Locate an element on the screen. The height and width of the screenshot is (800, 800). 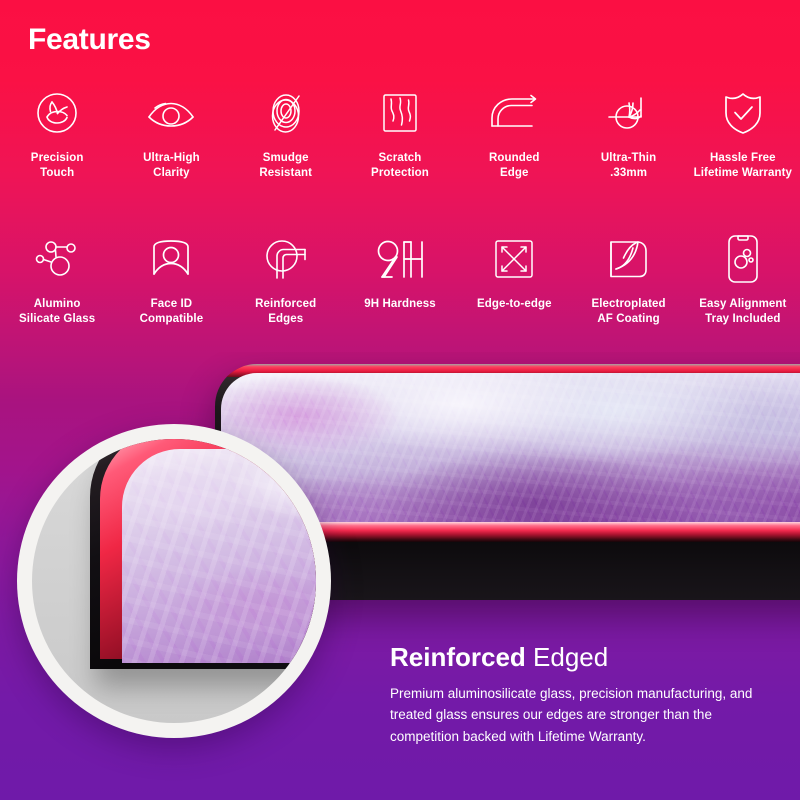
feature-item-9h-hardness: 9H Hardness is located at coordinates (400, 278).